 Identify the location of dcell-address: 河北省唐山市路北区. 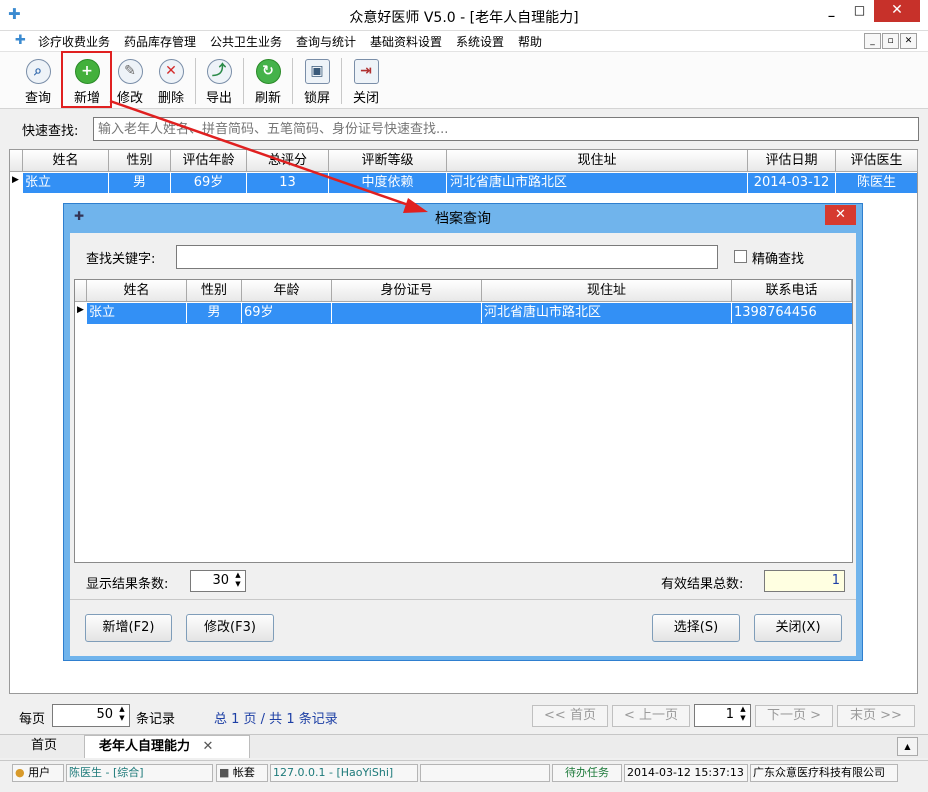
(607, 313).